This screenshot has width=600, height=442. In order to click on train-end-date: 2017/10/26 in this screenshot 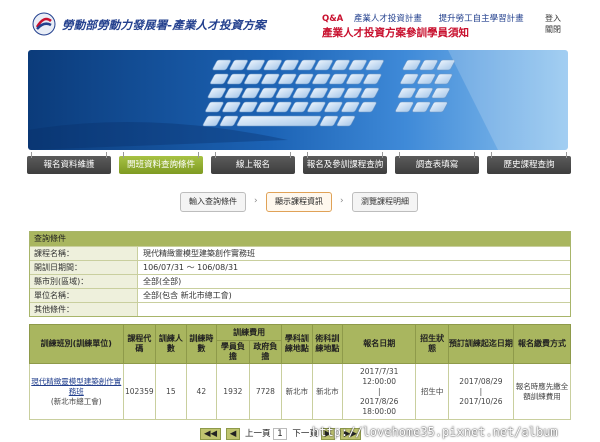, I will do `click(481, 401)`.